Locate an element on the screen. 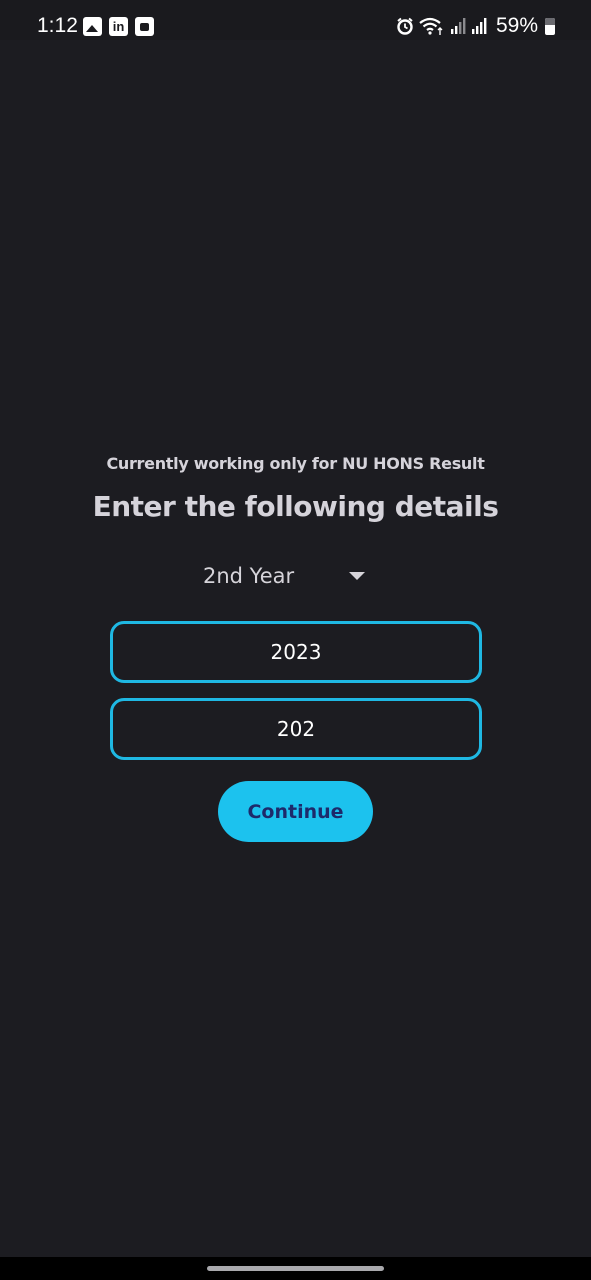 The image size is (591, 1280). year-dropdown: 2nd Year is located at coordinates (288, 576).